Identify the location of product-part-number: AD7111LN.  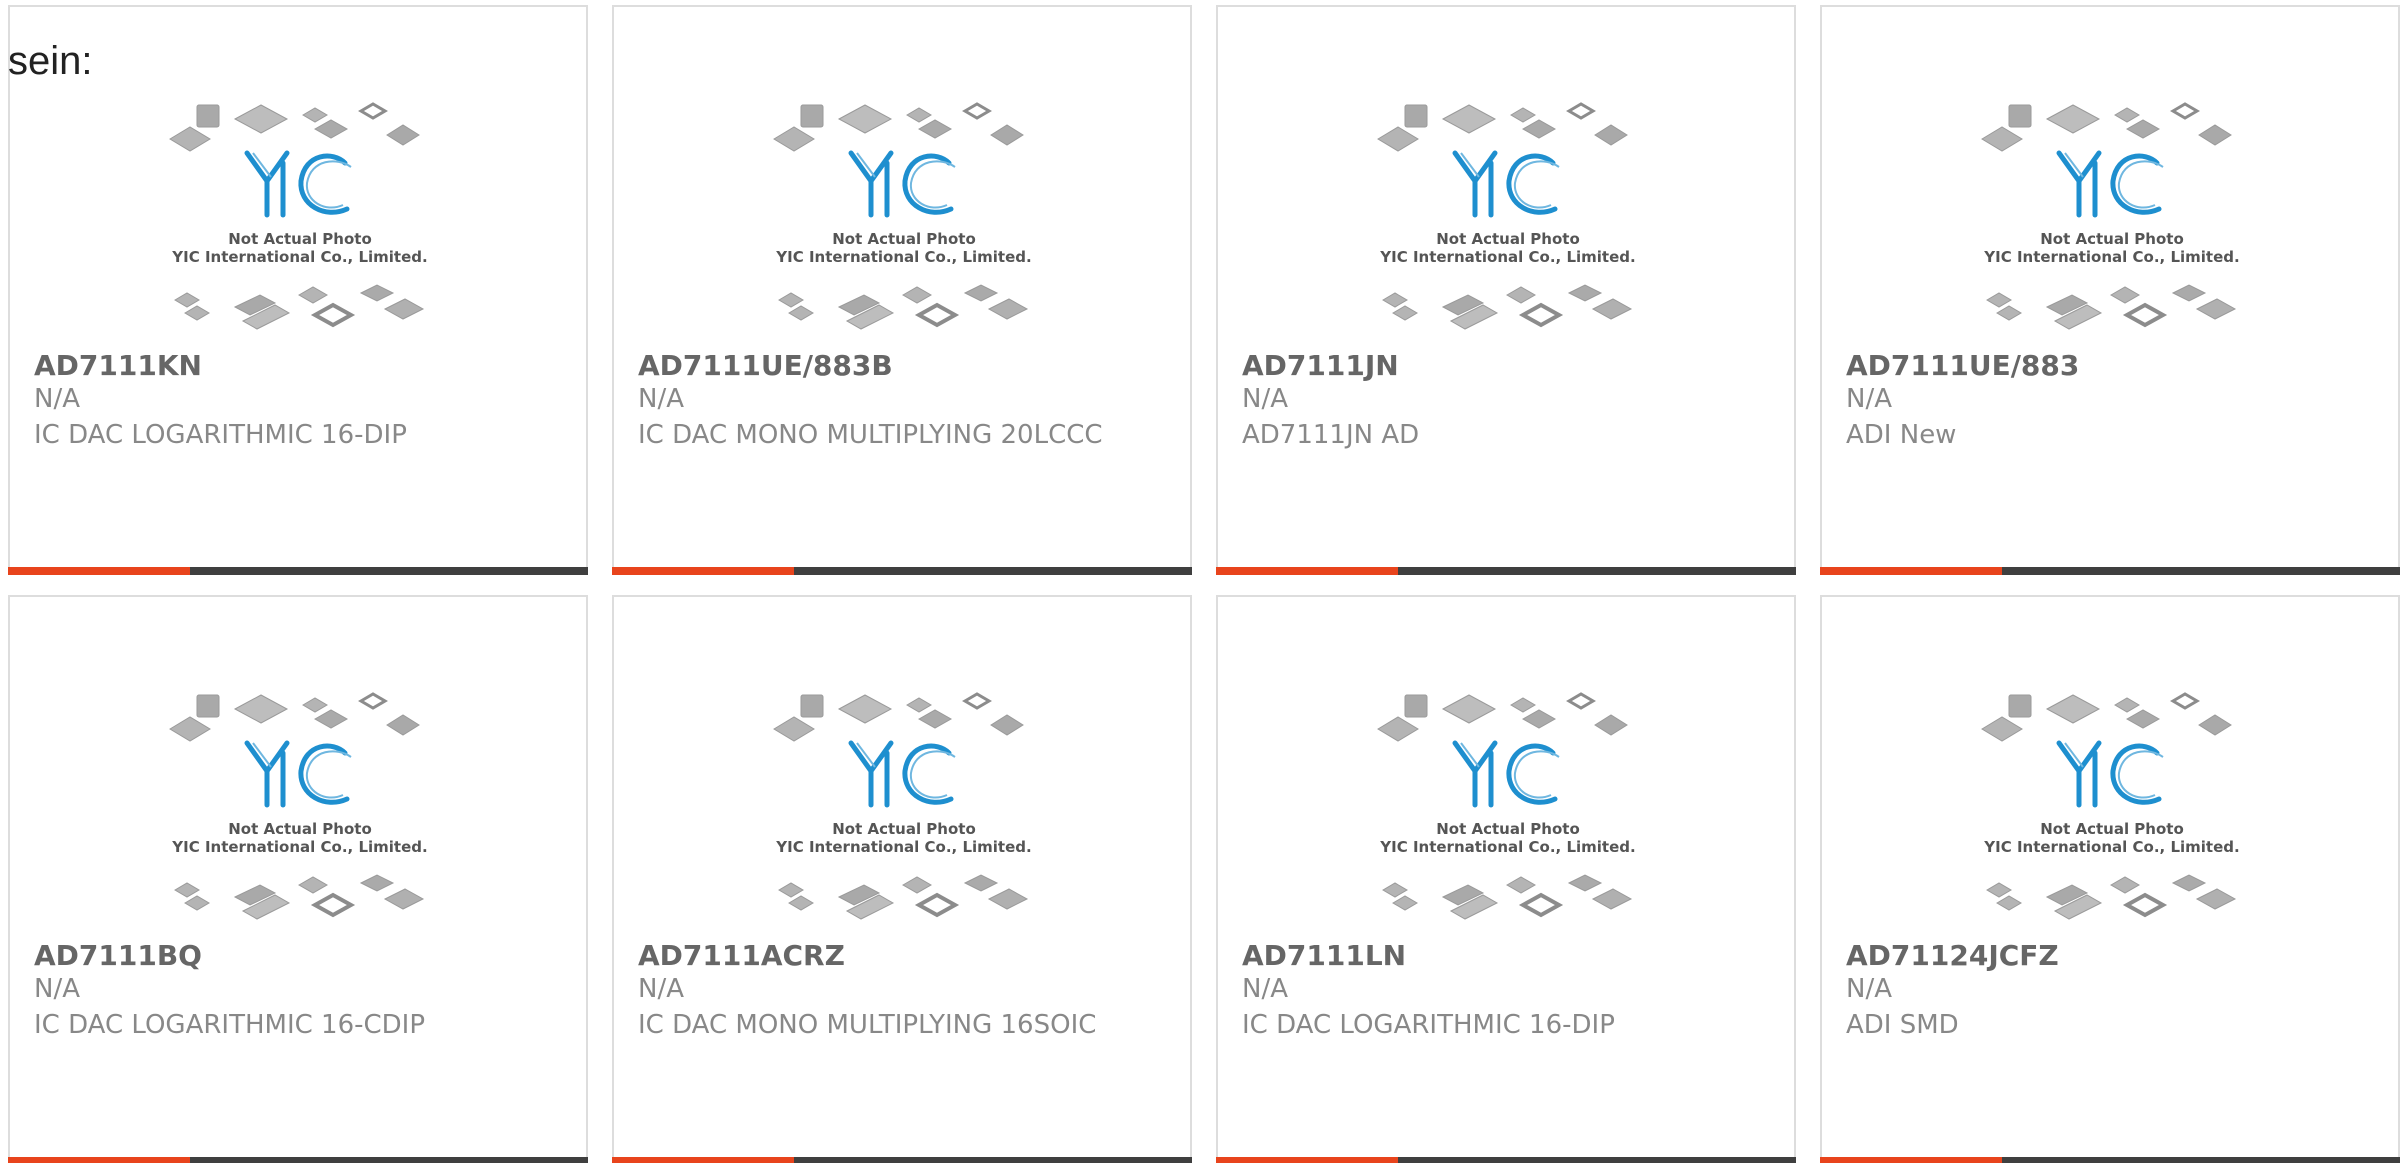
(1324, 955).